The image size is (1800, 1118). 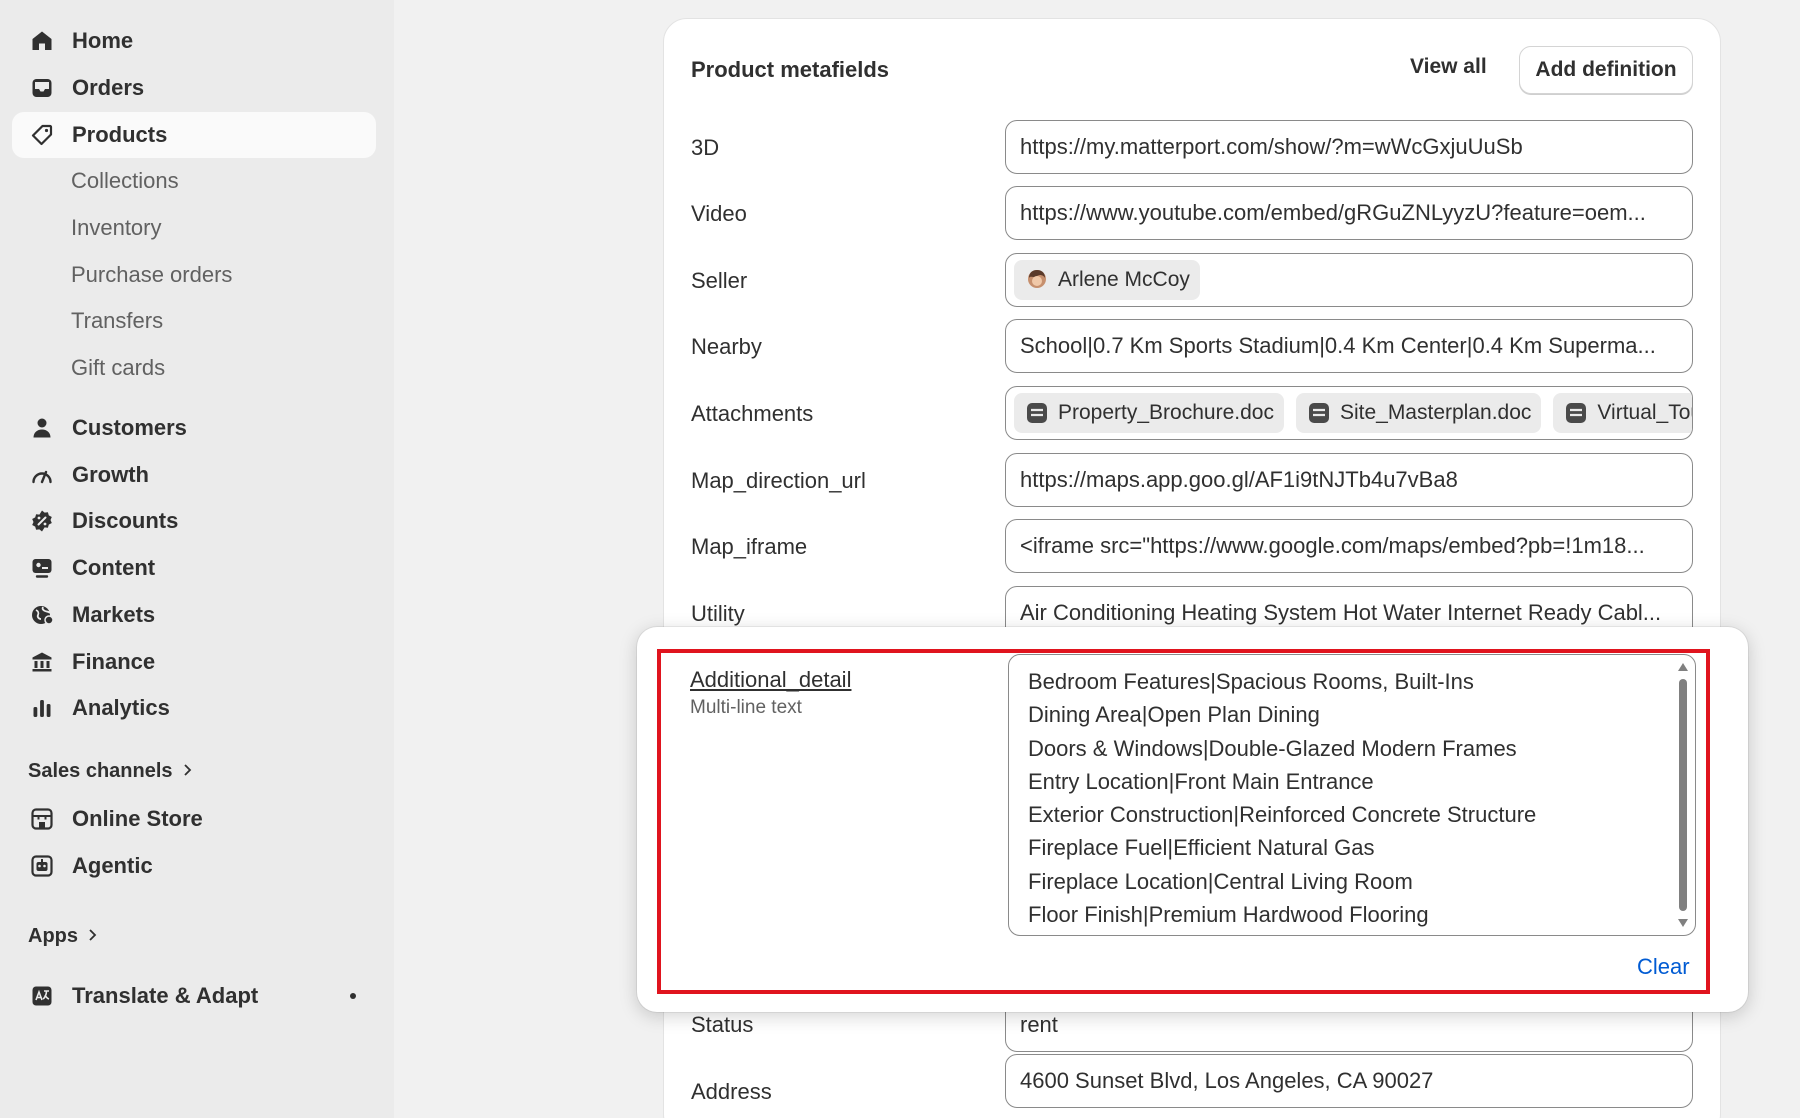 What do you see at coordinates (194, 41) in the screenshot?
I see `sidebar-item-home: Home` at bounding box center [194, 41].